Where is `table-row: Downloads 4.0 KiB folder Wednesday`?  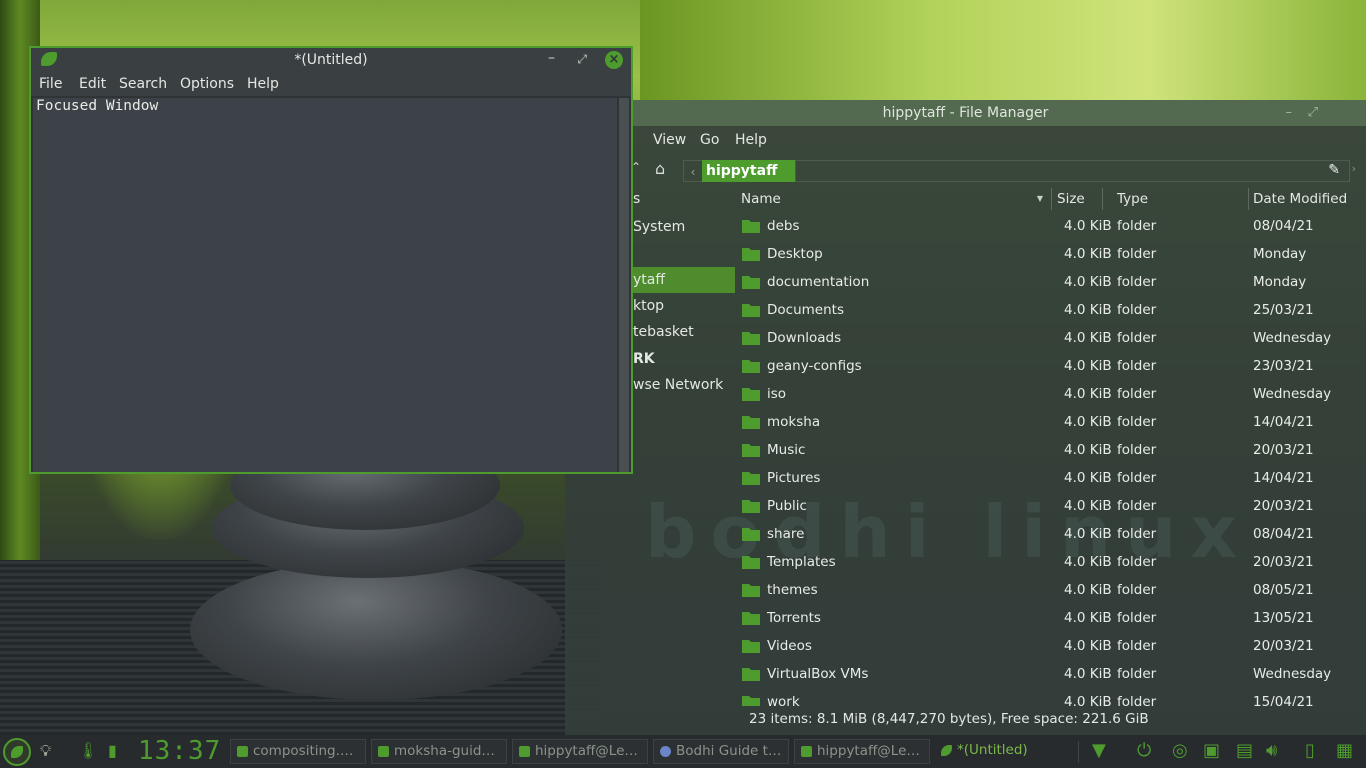
table-row: Downloads 4.0 KiB folder Wednesday is located at coordinates (1051, 338).